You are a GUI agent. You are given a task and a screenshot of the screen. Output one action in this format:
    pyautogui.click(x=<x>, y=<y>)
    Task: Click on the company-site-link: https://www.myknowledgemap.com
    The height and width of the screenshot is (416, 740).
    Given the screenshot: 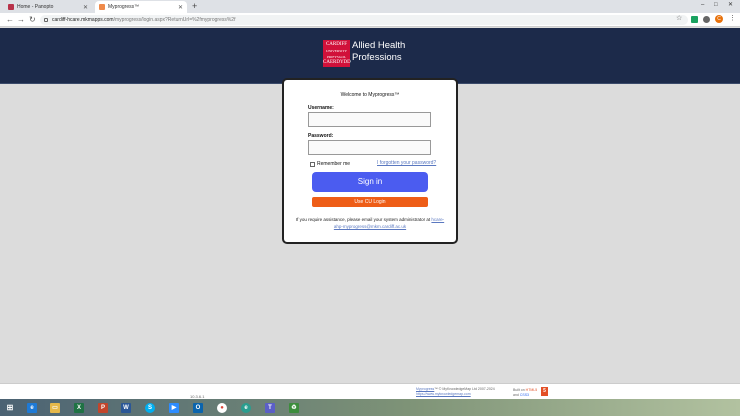 What is the action you would take?
    pyautogui.click(x=443, y=394)
    